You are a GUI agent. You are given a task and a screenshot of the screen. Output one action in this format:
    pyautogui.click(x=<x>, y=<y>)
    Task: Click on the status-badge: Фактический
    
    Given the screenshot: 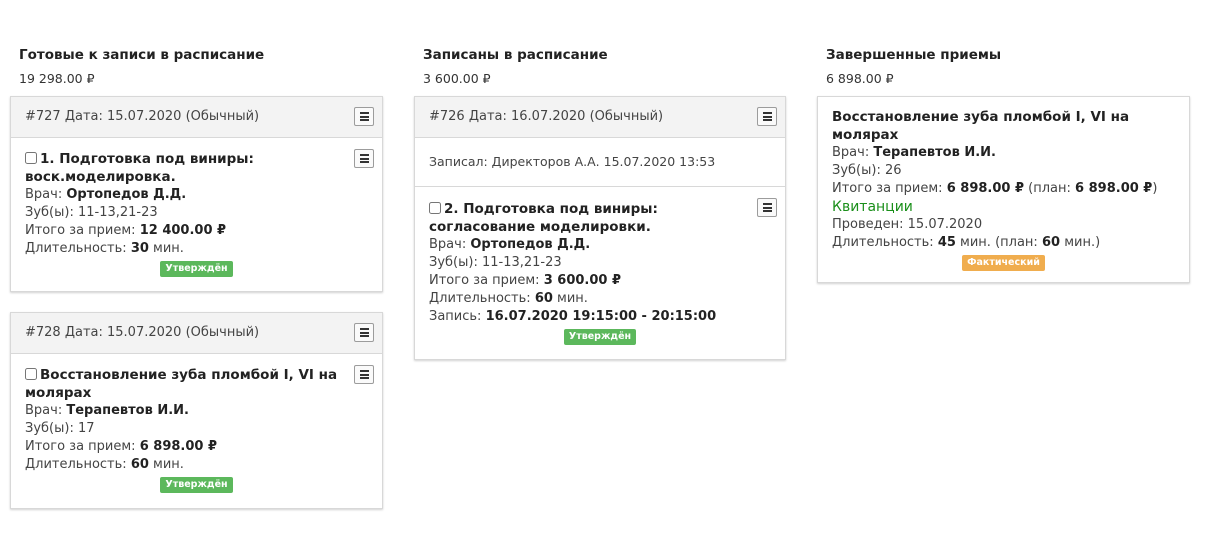 What is the action you would take?
    pyautogui.click(x=1003, y=263)
    